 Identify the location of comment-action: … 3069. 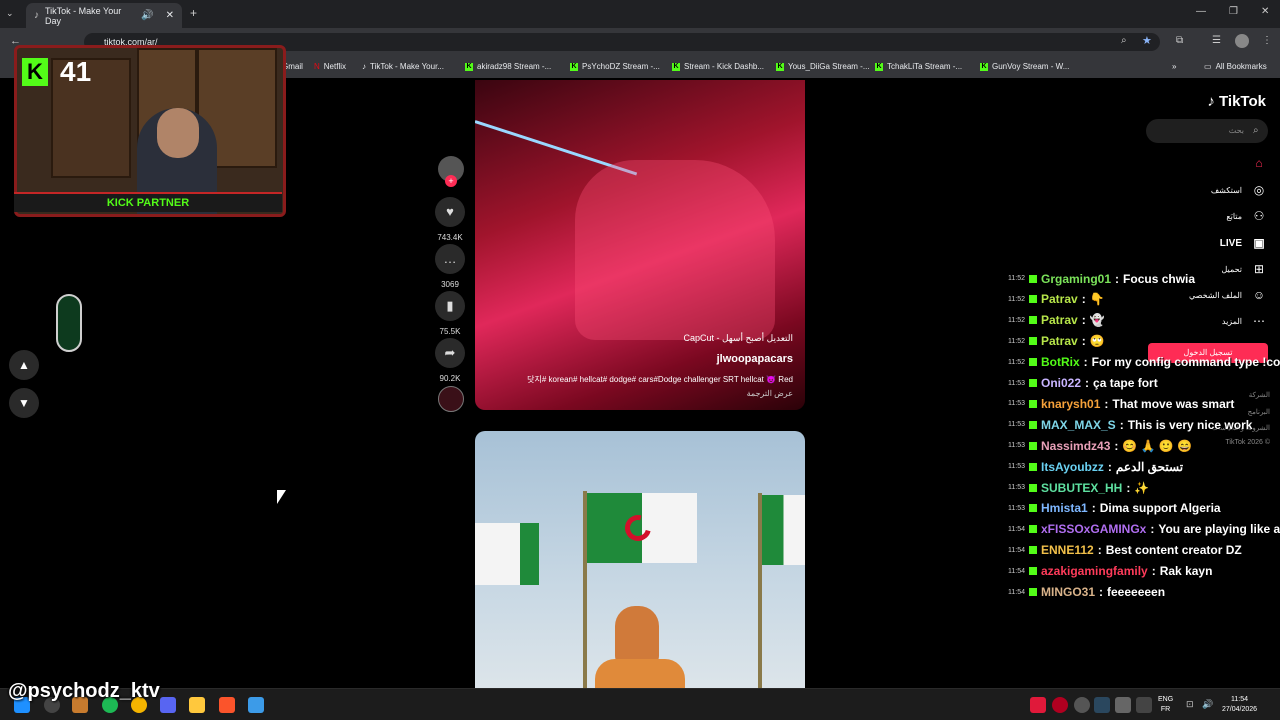
(450, 266).